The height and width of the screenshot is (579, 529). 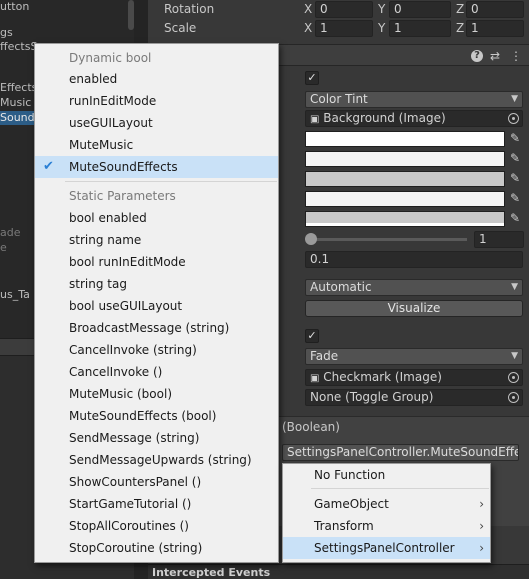 What do you see at coordinates (156, 372) in the screenshot?
I see `menu-item: CancelInvoke ()` at bounding box center [156, 372].